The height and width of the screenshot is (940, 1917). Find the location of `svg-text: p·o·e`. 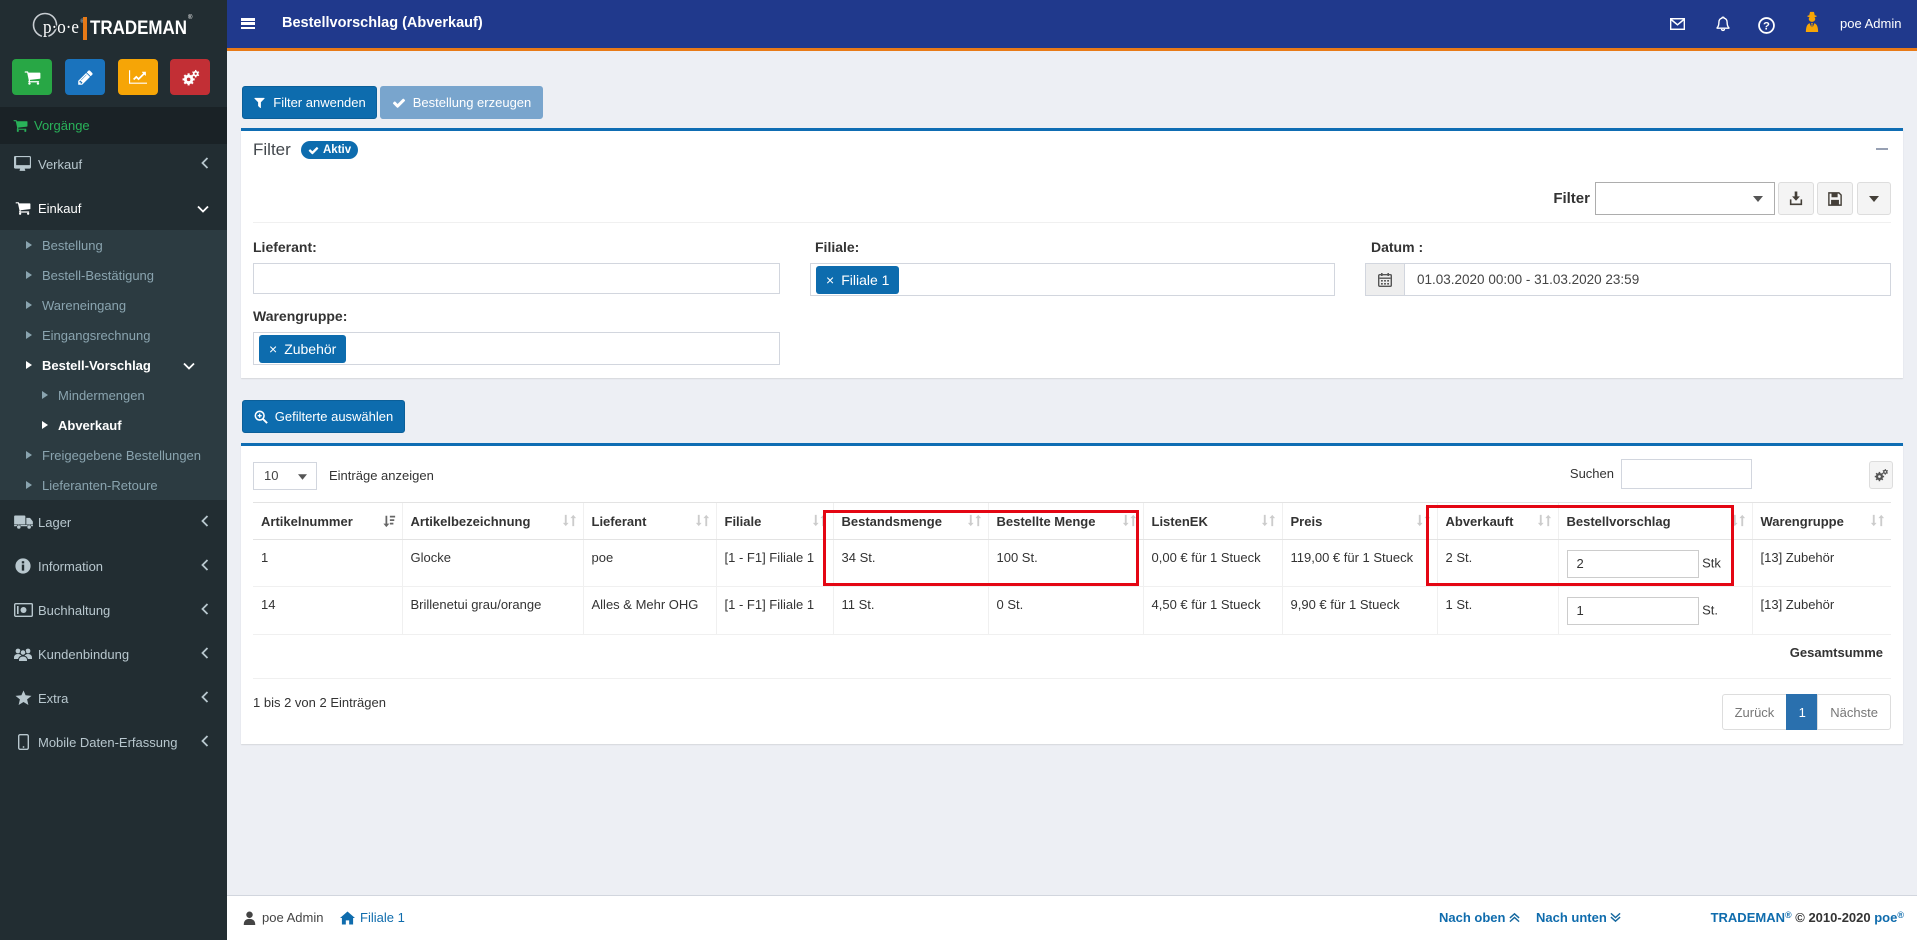

svg-text: p·o·e is located at coordinates (61, 27).